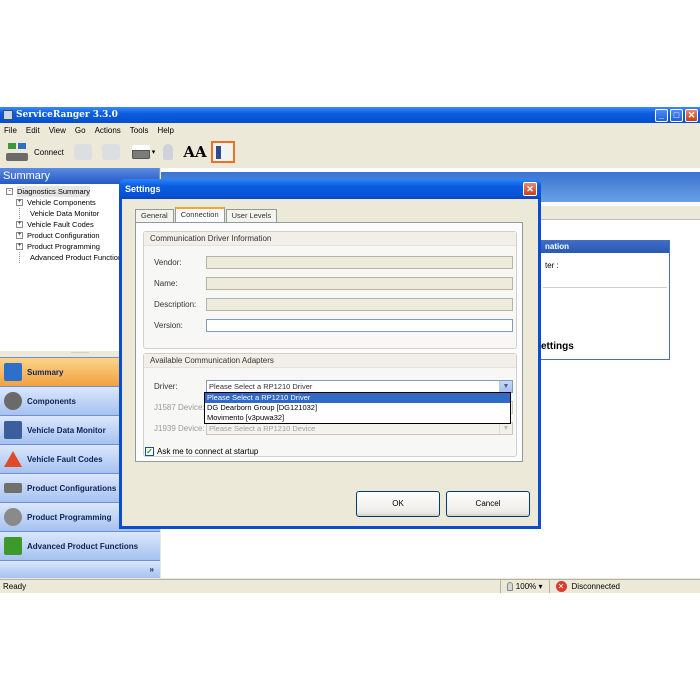 Image resolution: width=700 pixels, height=700 pixels. I want to click on info-panel-line: ter :, so click(552, 265).